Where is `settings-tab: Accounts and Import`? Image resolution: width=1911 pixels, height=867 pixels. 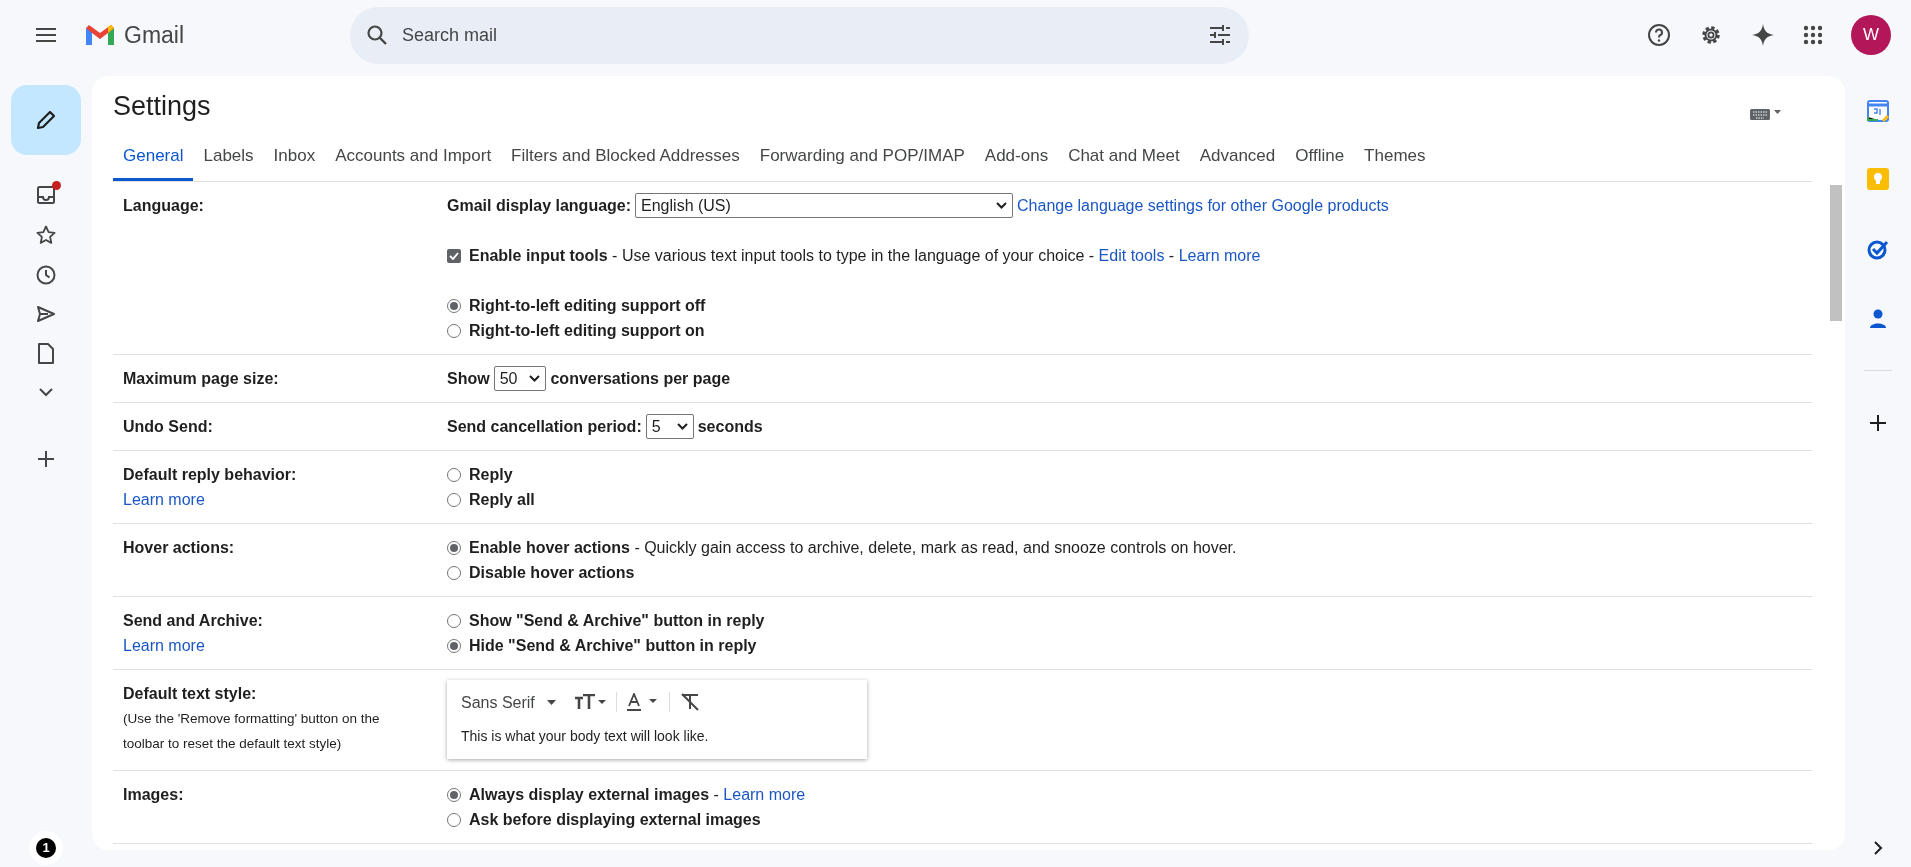
settings-tab: Accounts and Import is located at coordinates (413, 157).